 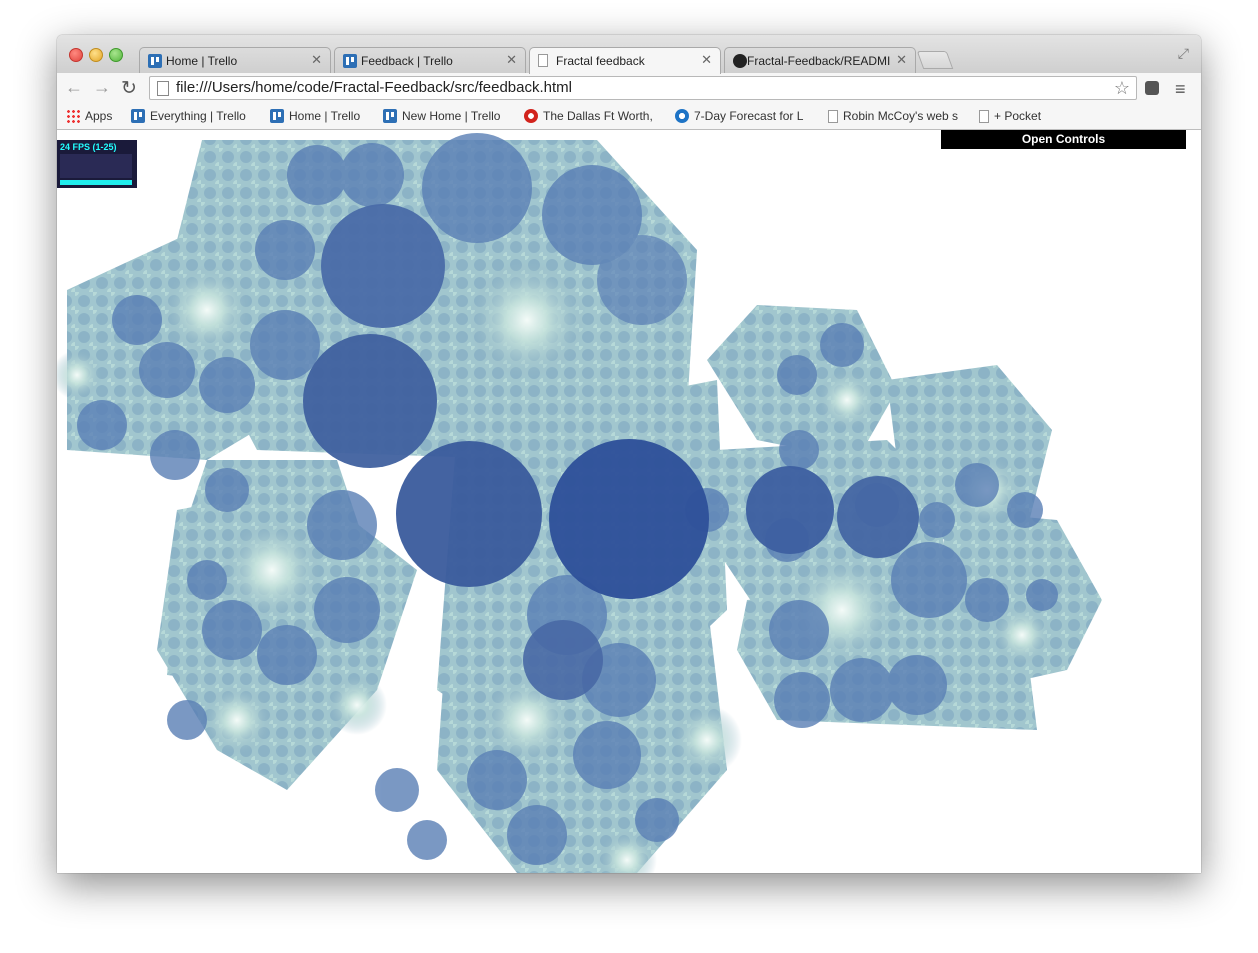 What do you see at coordinates (600, 61) in the screenshot?
I see `tab-label: Fractal feedback` at bounding box center [600, 61].